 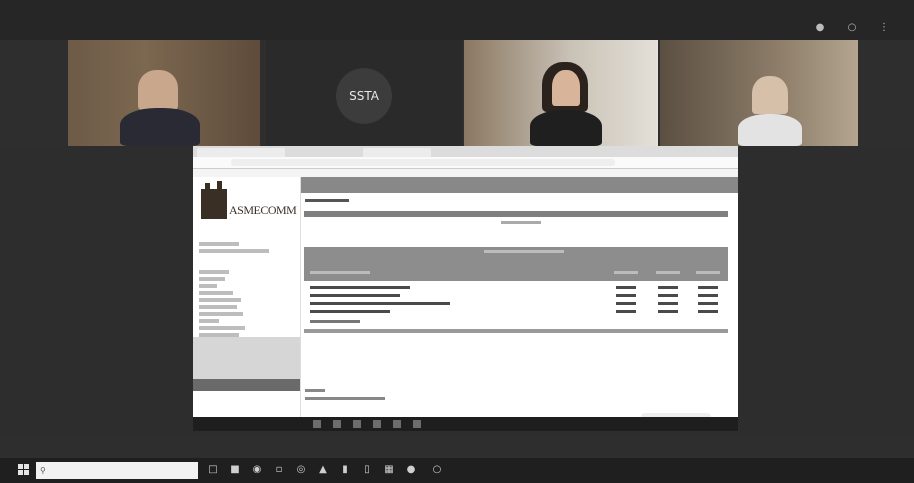 What do you see at coordinates (516, 214) in the screenshot?
I see `info-bar` at bounding box center [516, 214].